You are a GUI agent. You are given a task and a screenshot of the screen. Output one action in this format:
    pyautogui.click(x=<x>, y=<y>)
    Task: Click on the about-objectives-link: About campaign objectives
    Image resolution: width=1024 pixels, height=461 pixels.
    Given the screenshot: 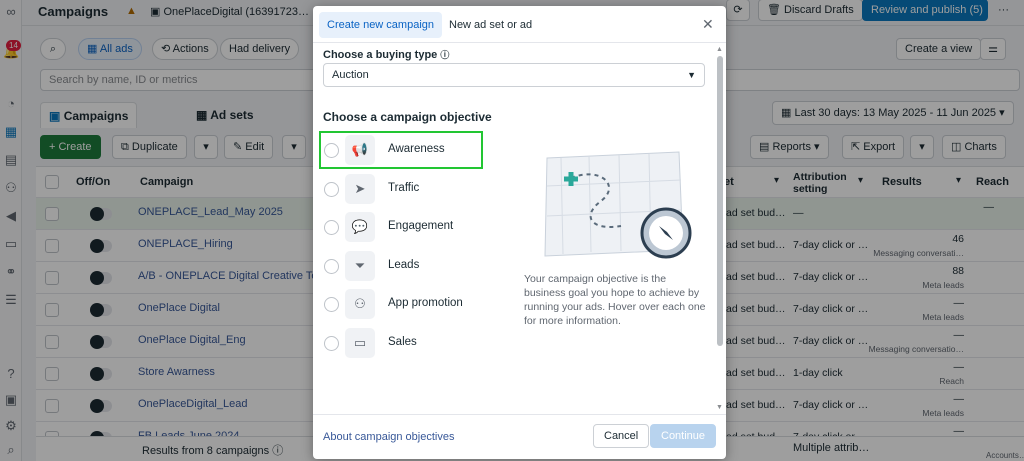 What is the action you would take?
    pyautogui.click(x=388, y=437)
    